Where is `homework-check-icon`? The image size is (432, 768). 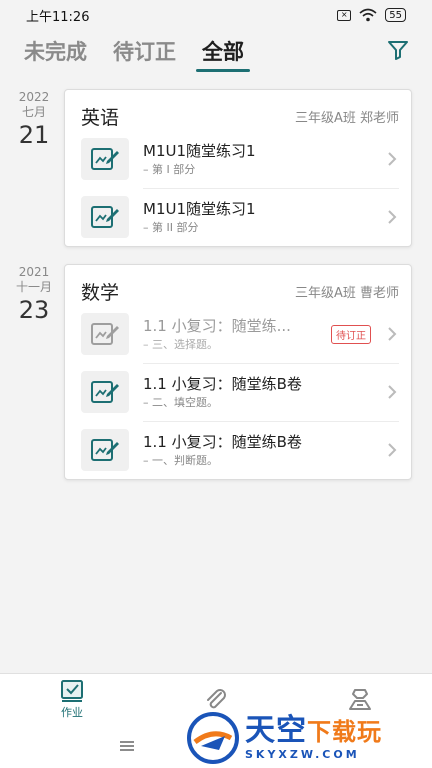 homework-check-icon is located at coordinates (72, 690).